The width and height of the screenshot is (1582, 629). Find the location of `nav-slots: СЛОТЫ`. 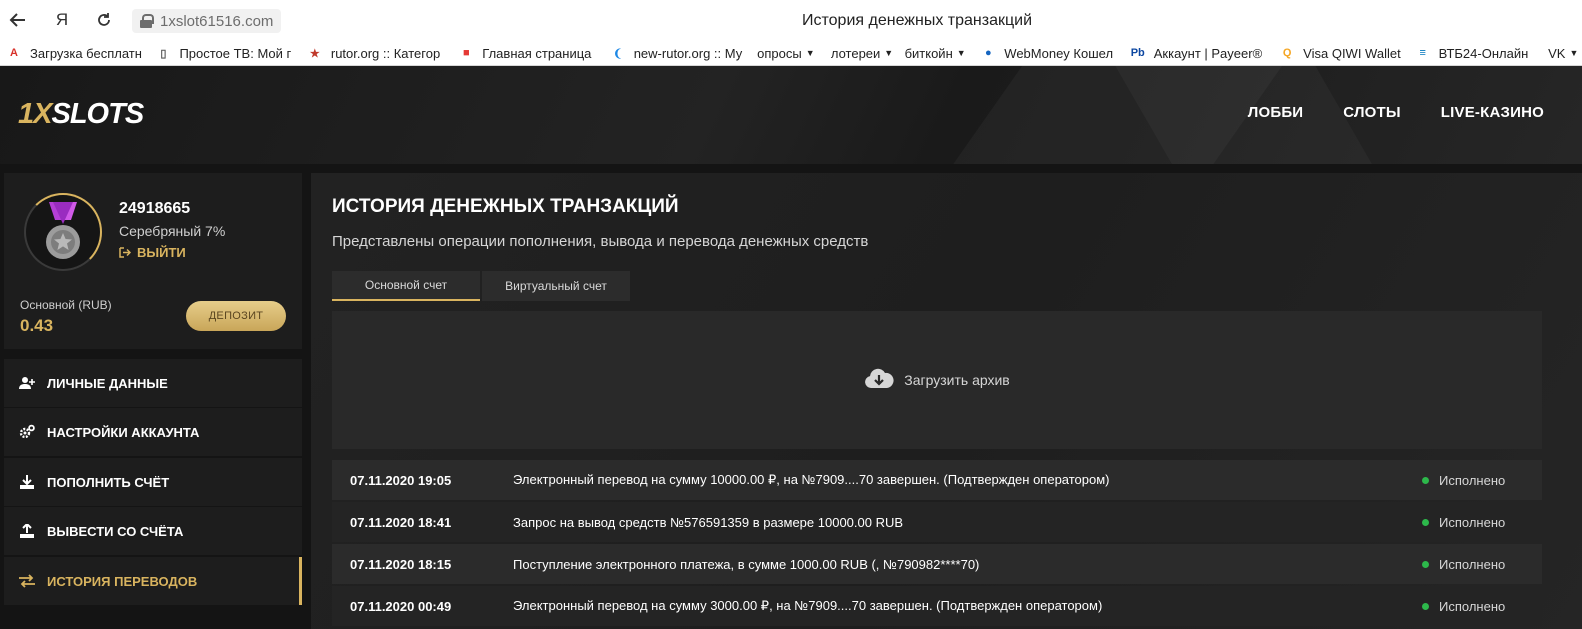

nav-slots: СЛОТЫ is located at coordinates (1372, 112).